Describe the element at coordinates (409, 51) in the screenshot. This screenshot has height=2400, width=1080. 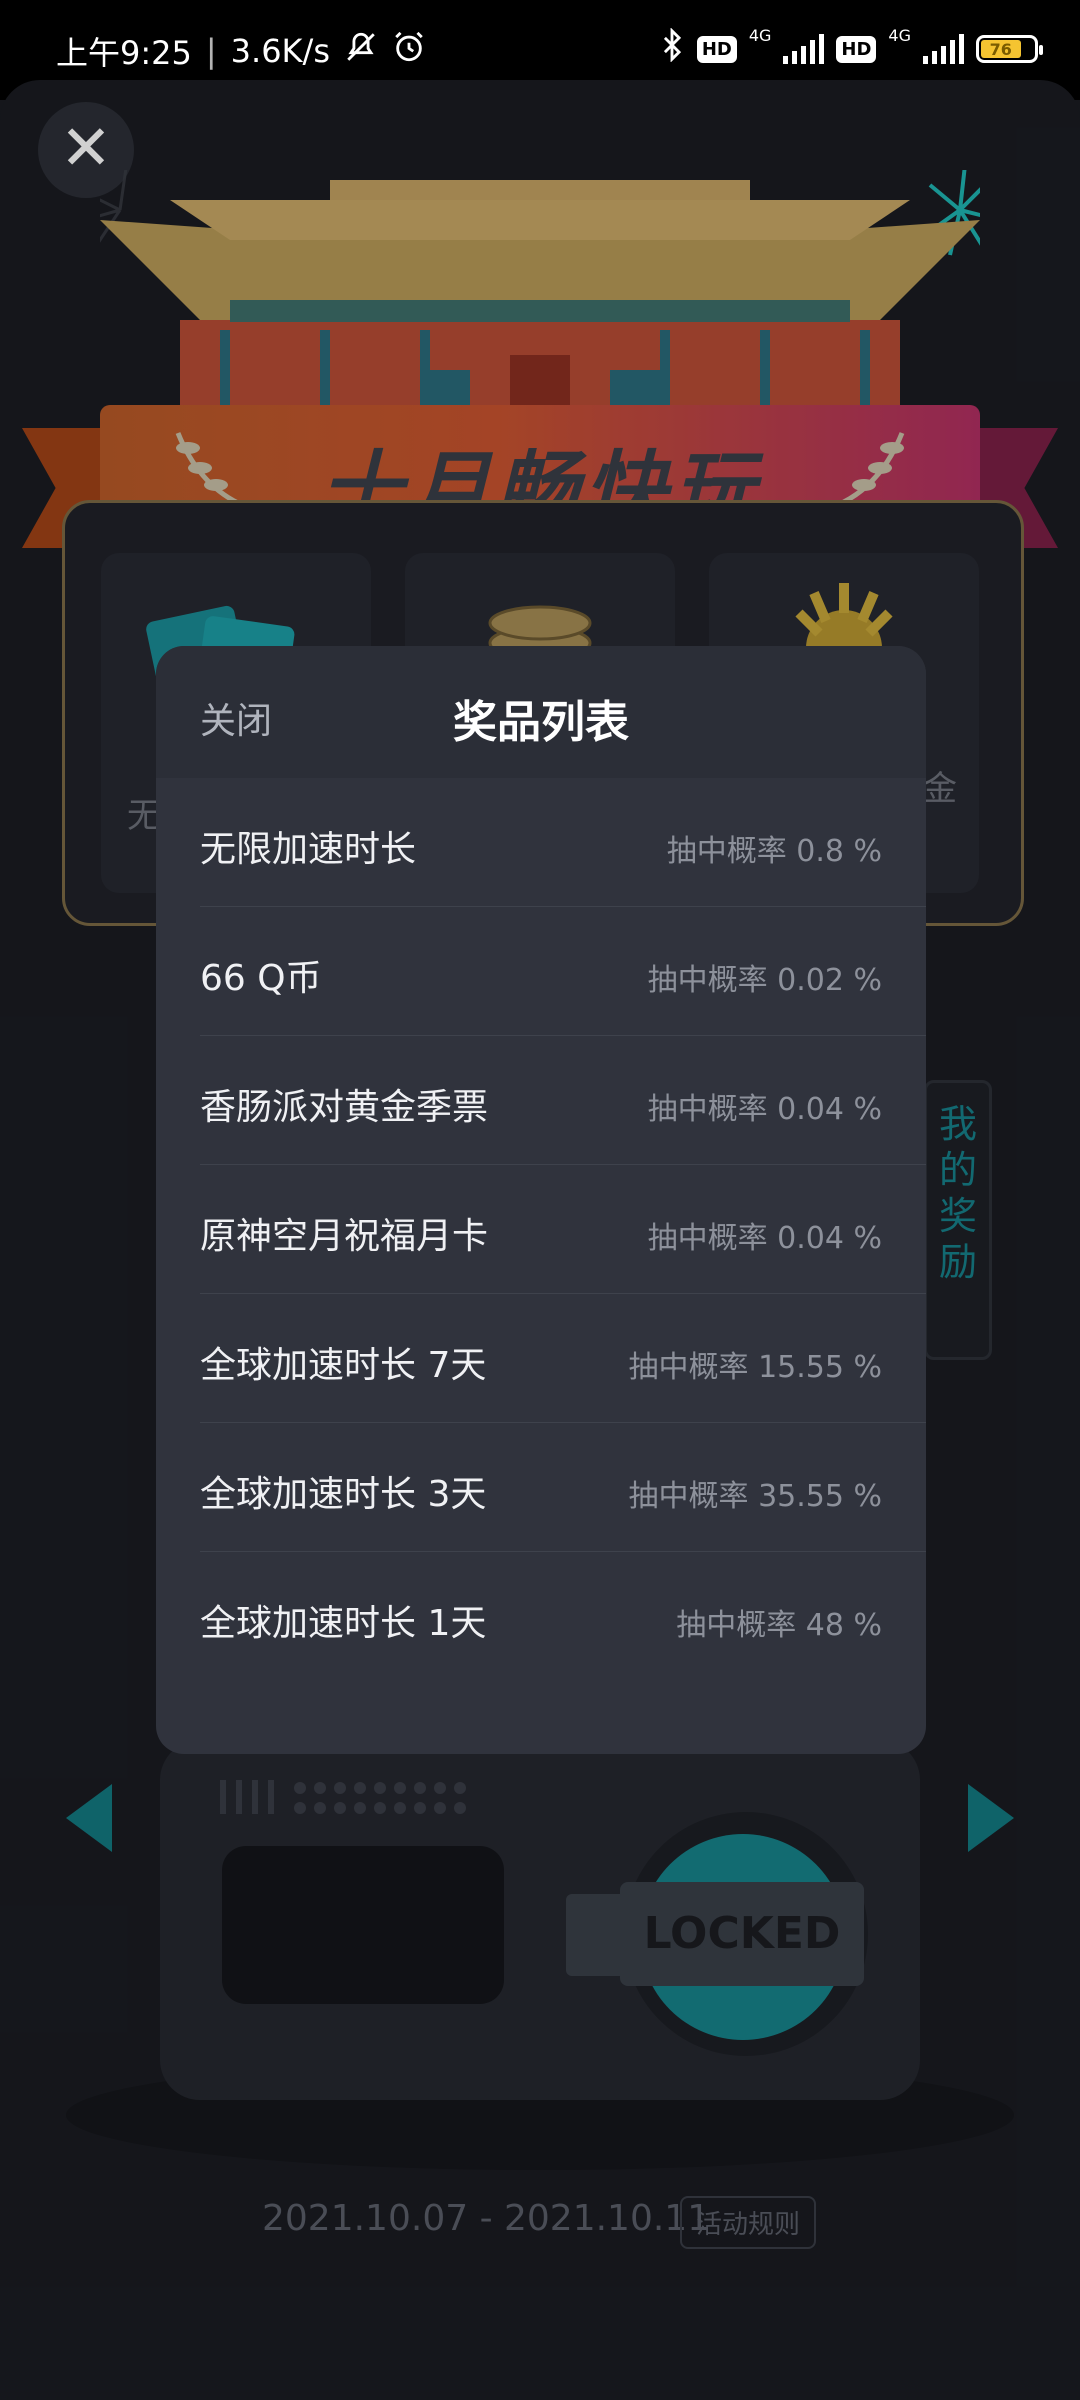
I see `alarm-icon` at that location.